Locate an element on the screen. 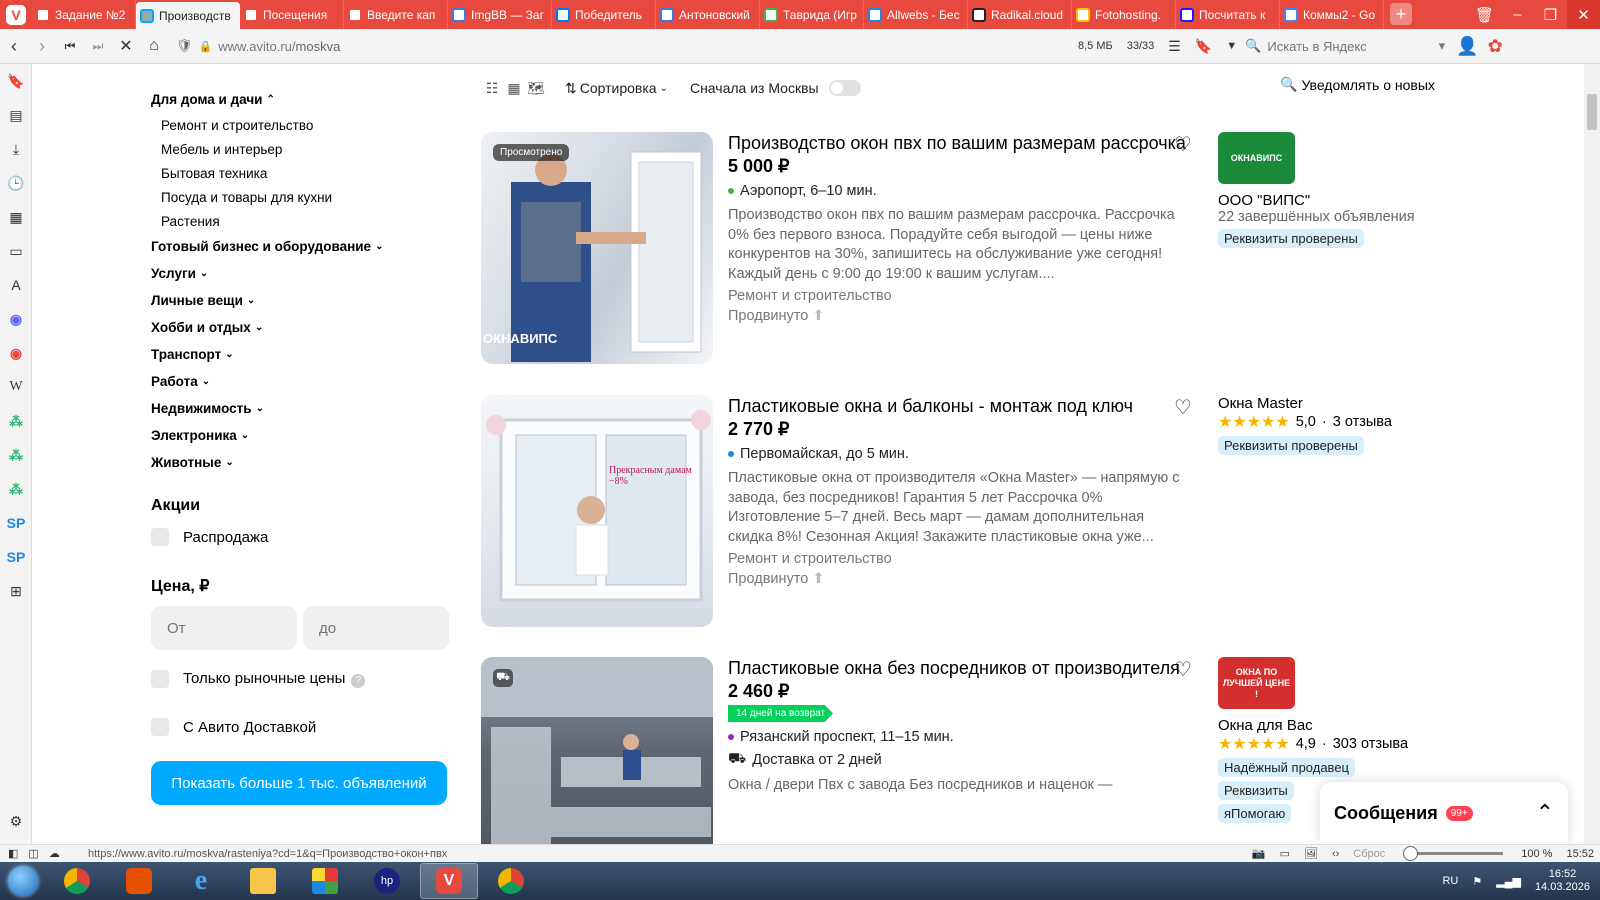 Image resolution: width=1600 pixels, height=900 pixels. subcategory-item: Мебель и интерьер is located at coordinates (301, 149).